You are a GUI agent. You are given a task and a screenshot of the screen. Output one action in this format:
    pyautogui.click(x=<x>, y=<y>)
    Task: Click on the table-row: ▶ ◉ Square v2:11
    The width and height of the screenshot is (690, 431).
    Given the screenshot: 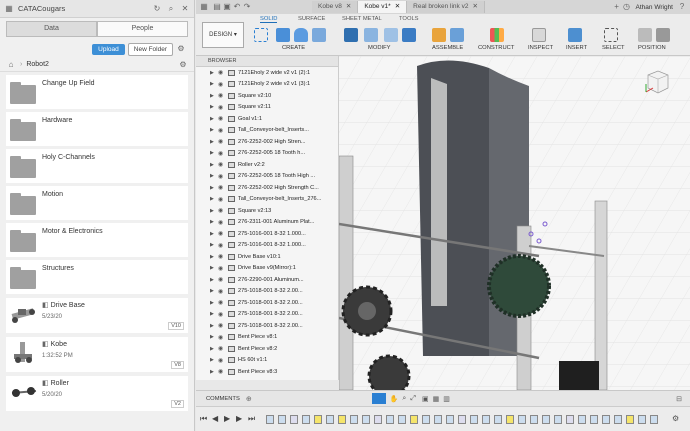 What is the action you would take?
    pyautogui.click(x=267, y=108)
    